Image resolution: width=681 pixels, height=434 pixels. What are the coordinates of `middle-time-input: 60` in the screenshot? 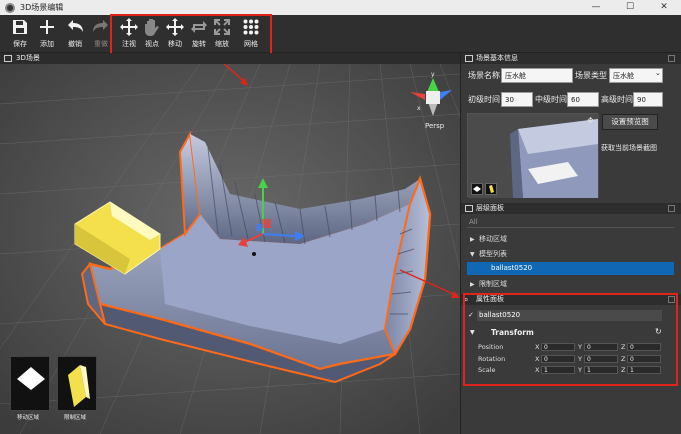 It's located at (583, 99).